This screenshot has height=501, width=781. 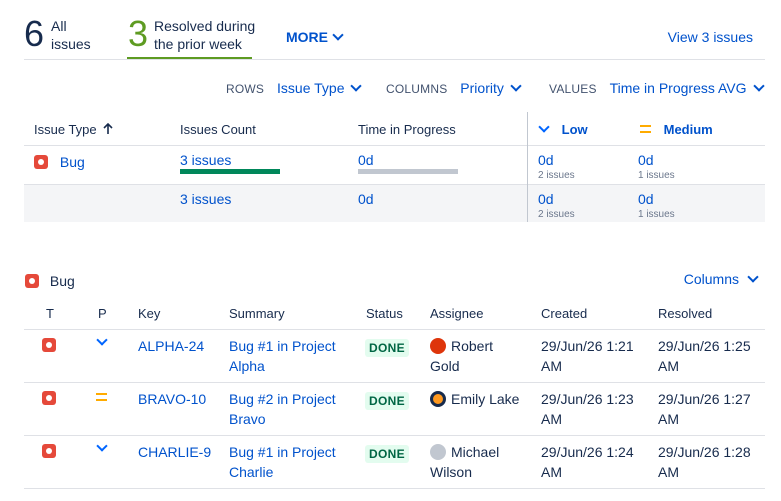 What do you see at coordinates (50, 313) in the screenshot?
I see `col-header-type: T` at bounding box center [50, 313].